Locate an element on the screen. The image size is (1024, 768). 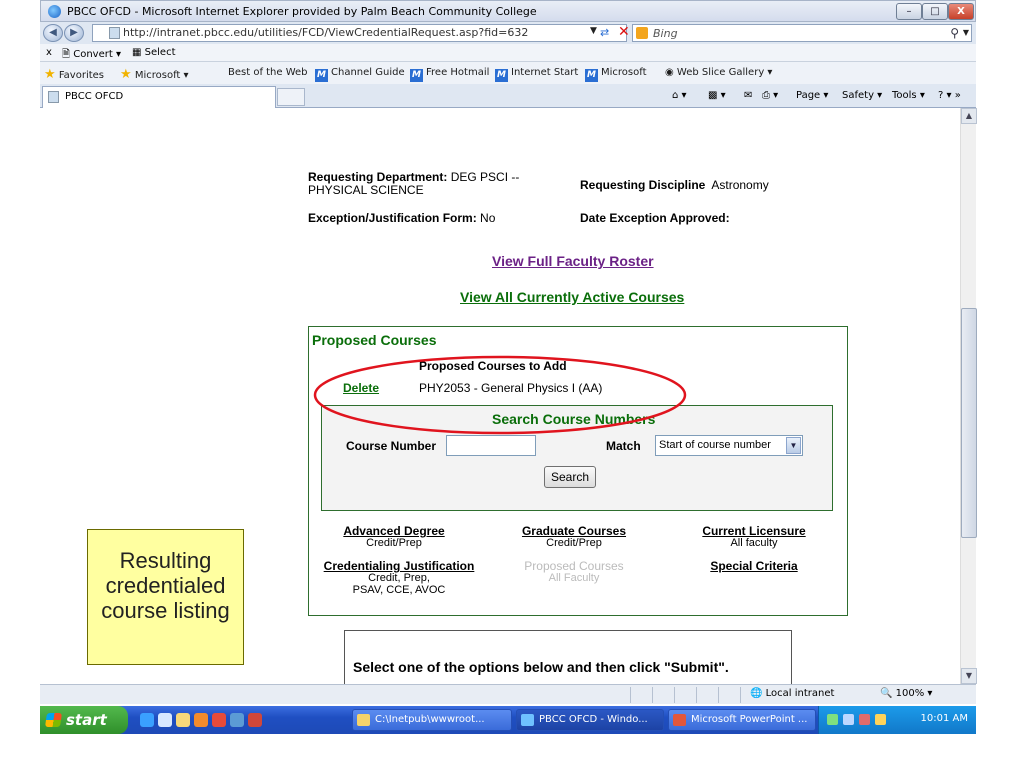
credential-advanced-degree-sub: Credit/Prep is located at coordinates (394, 543).